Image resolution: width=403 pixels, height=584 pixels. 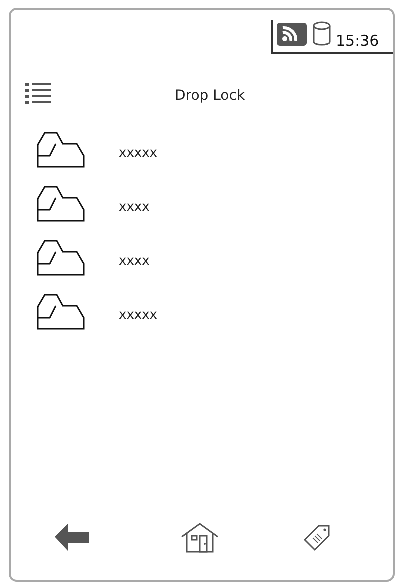 I want to click on rss-icon, so click(x=292, y=35).